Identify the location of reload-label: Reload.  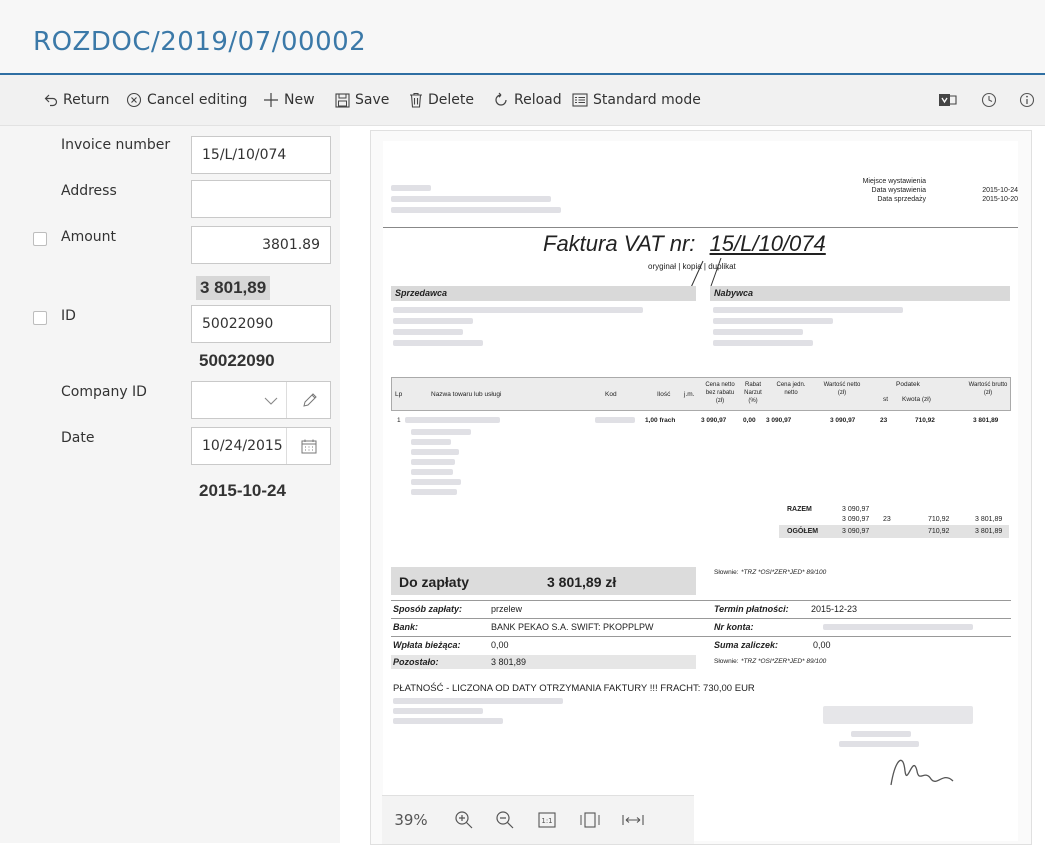
(538, 100).